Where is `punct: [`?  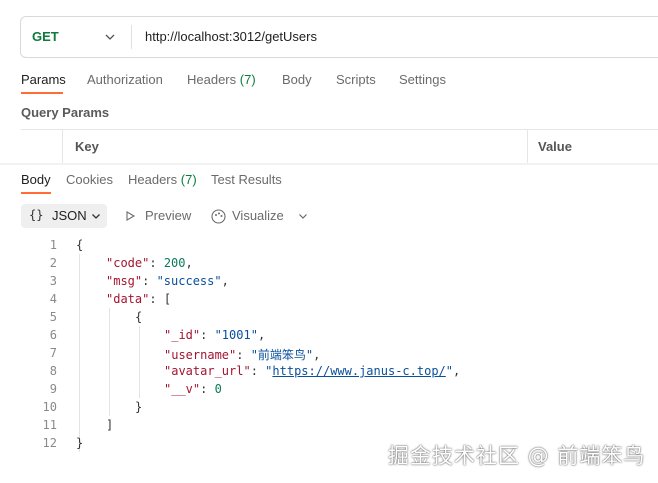 punct: [ is located at coordinates (167, 299).